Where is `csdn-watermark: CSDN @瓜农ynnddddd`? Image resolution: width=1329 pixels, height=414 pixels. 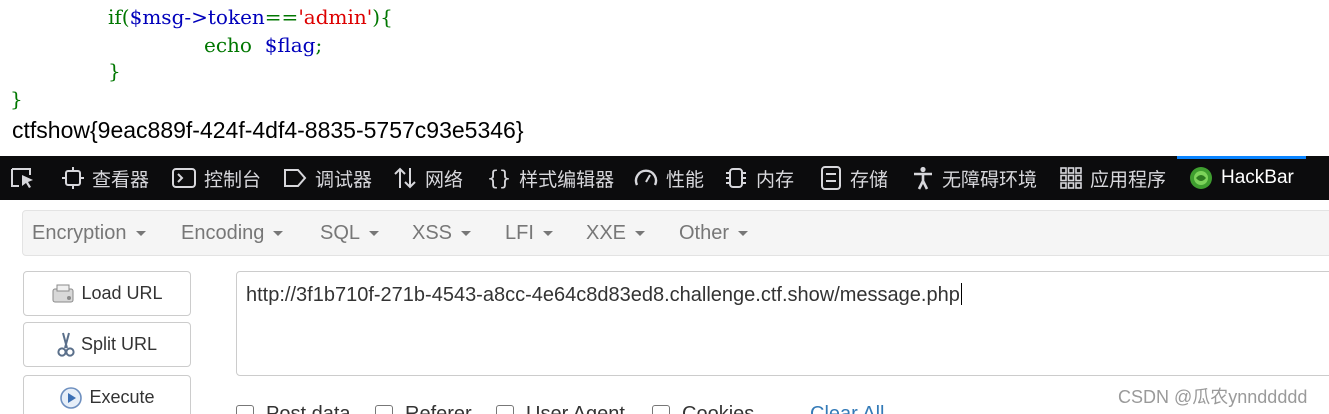
csdn-watermark: CSDN @瓜农ynnddddd is located at coordinates (1213, 397).